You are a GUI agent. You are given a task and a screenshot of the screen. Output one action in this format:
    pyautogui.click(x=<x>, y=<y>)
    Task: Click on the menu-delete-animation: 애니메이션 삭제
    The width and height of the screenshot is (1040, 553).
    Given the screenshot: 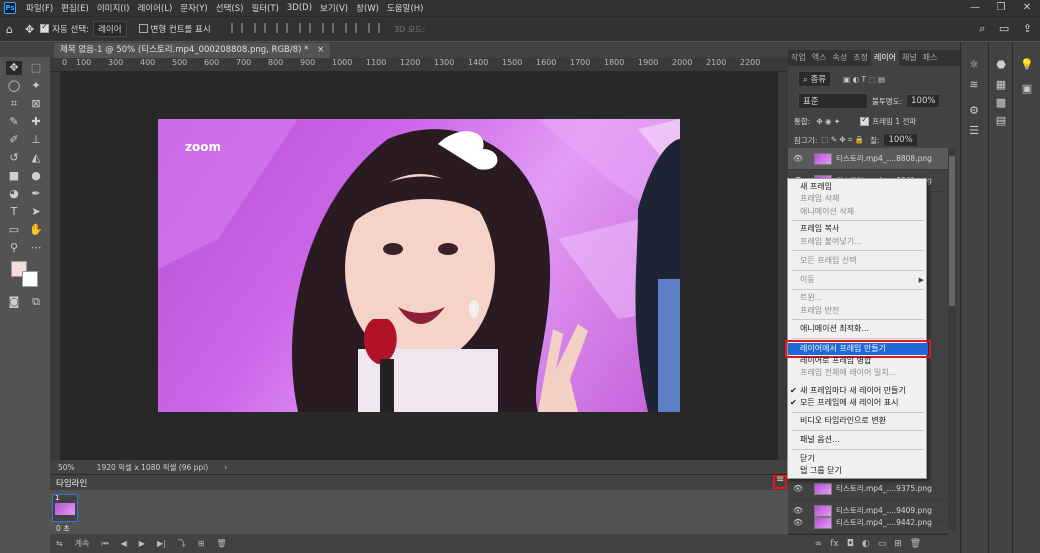 What is the action you would take?
    pyautogui.click(x=858, y=212)
    